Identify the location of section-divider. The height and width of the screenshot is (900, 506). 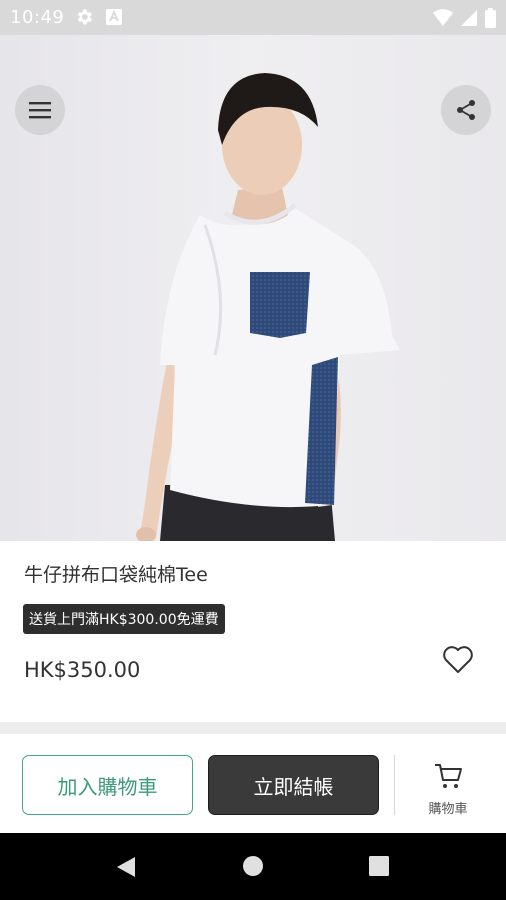
(253, 728).